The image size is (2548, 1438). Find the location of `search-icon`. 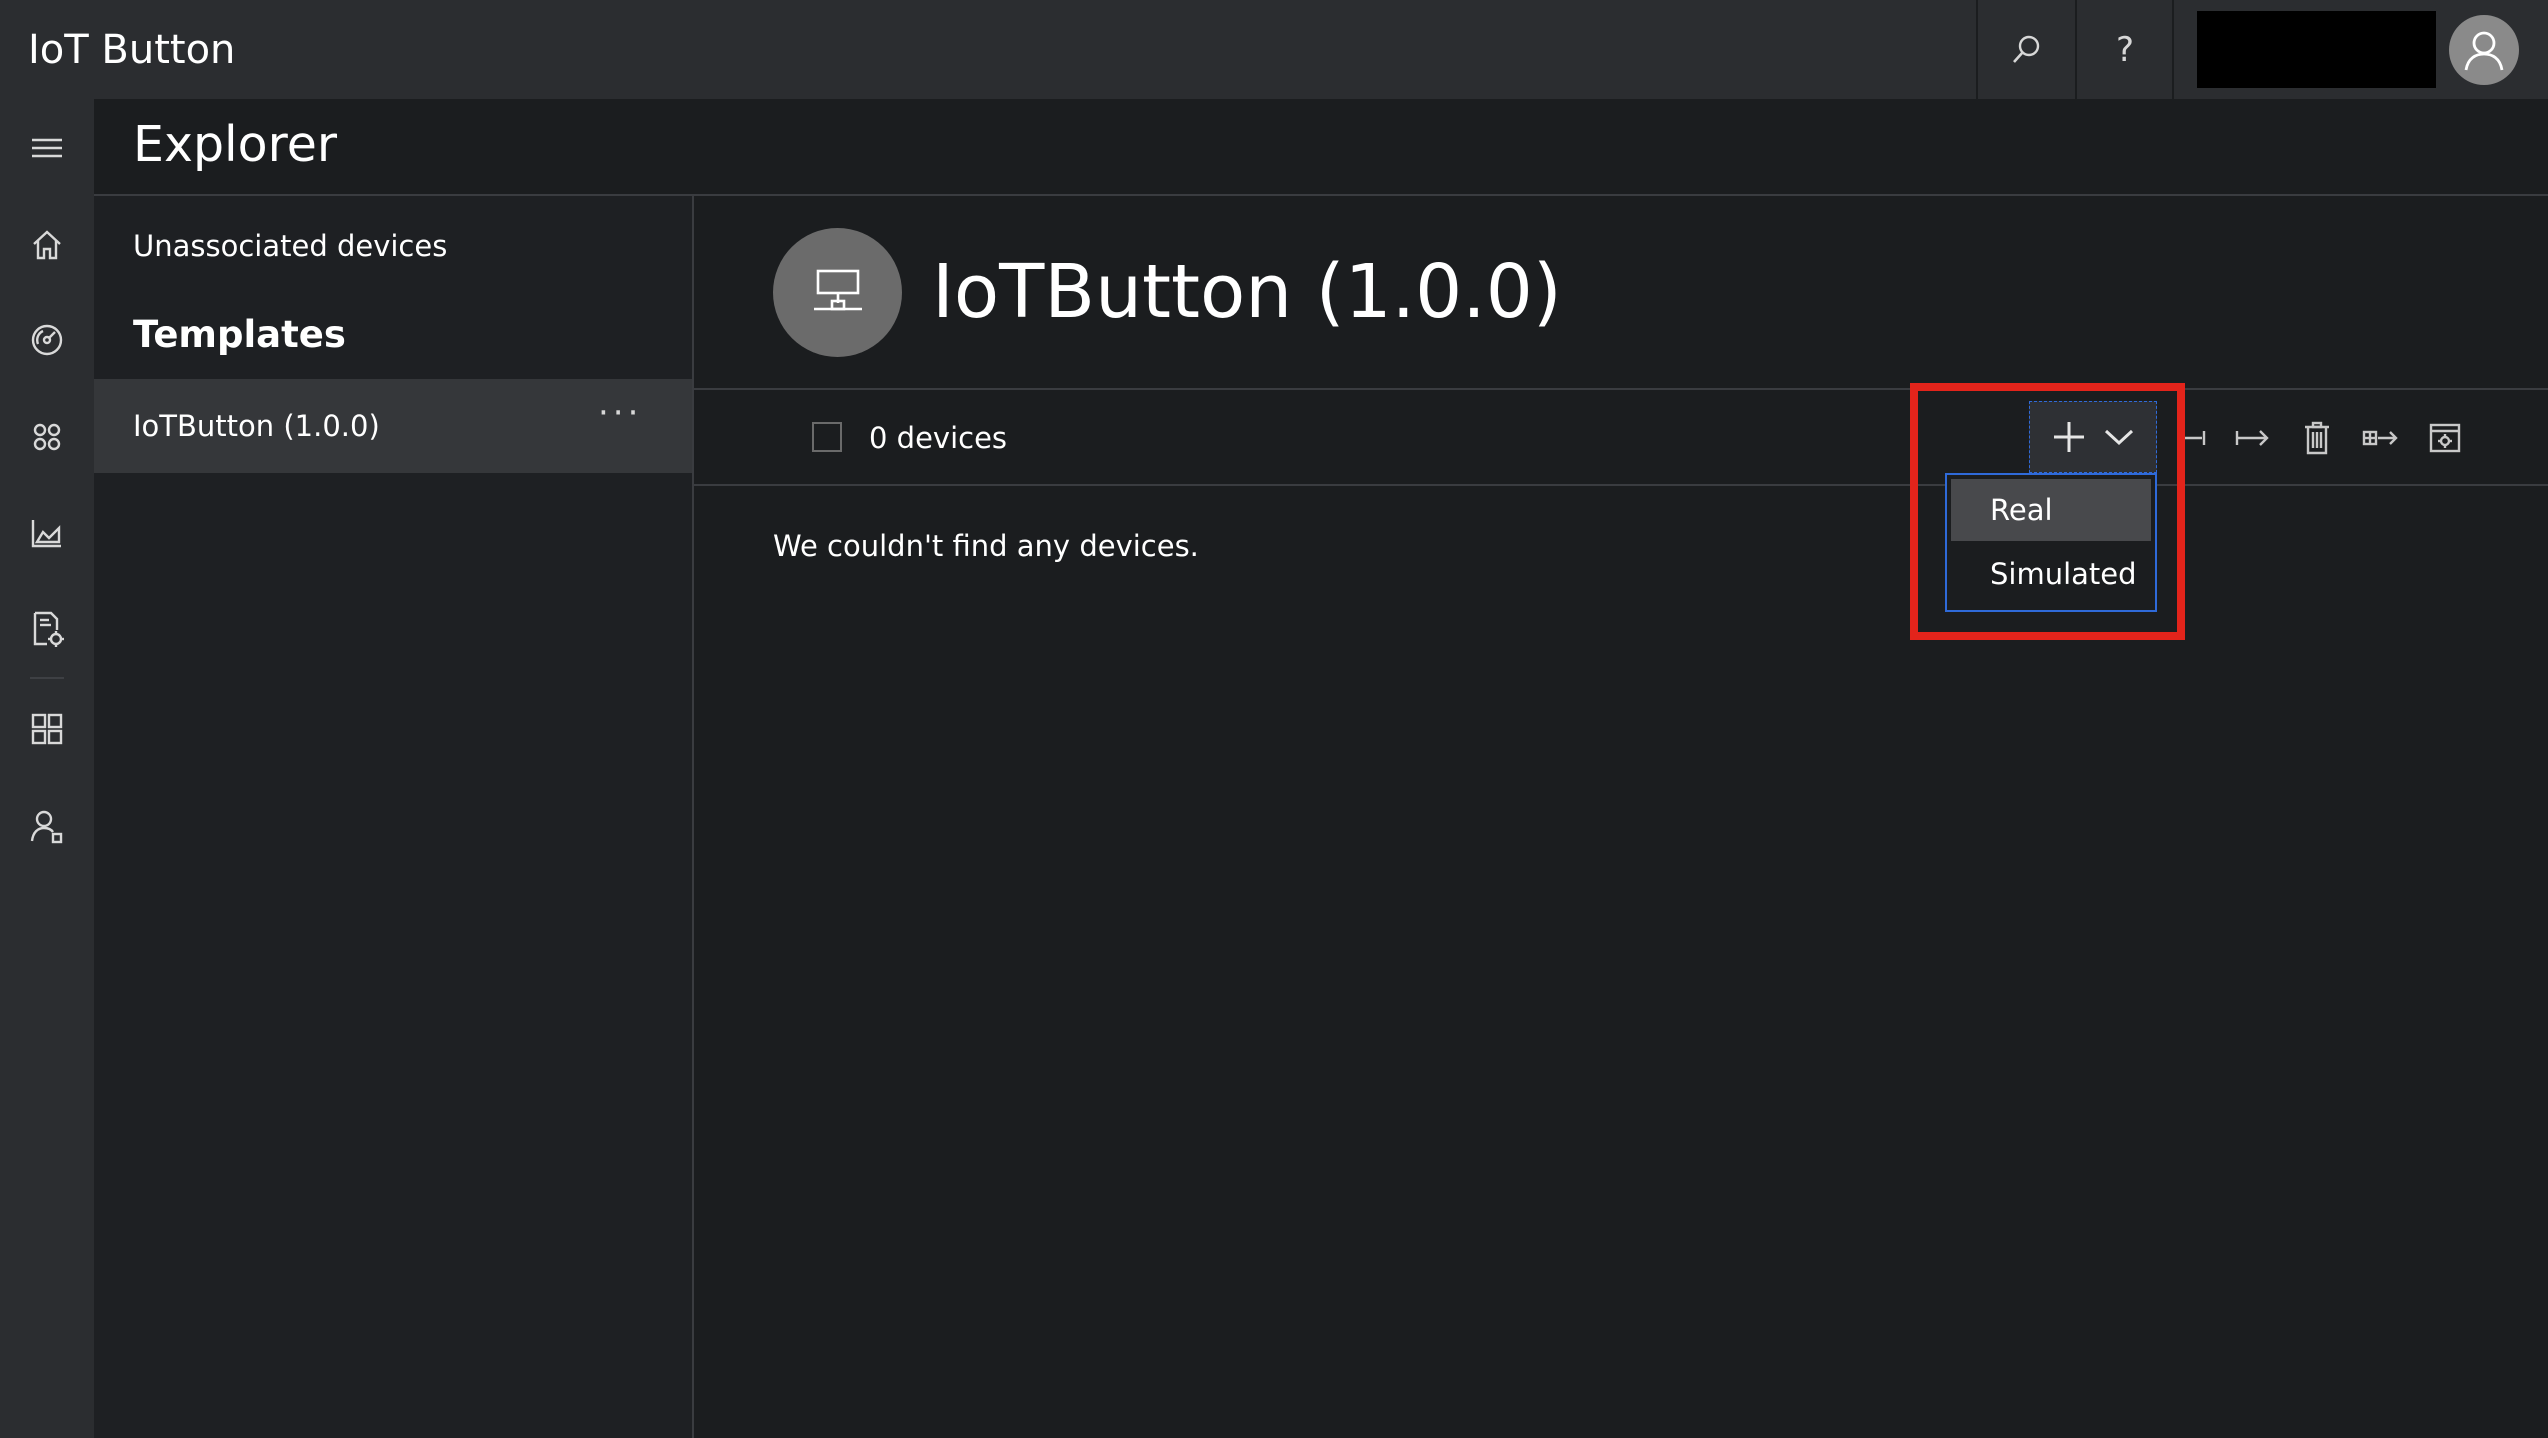

search-icon is located at coordinates (2026, 50).